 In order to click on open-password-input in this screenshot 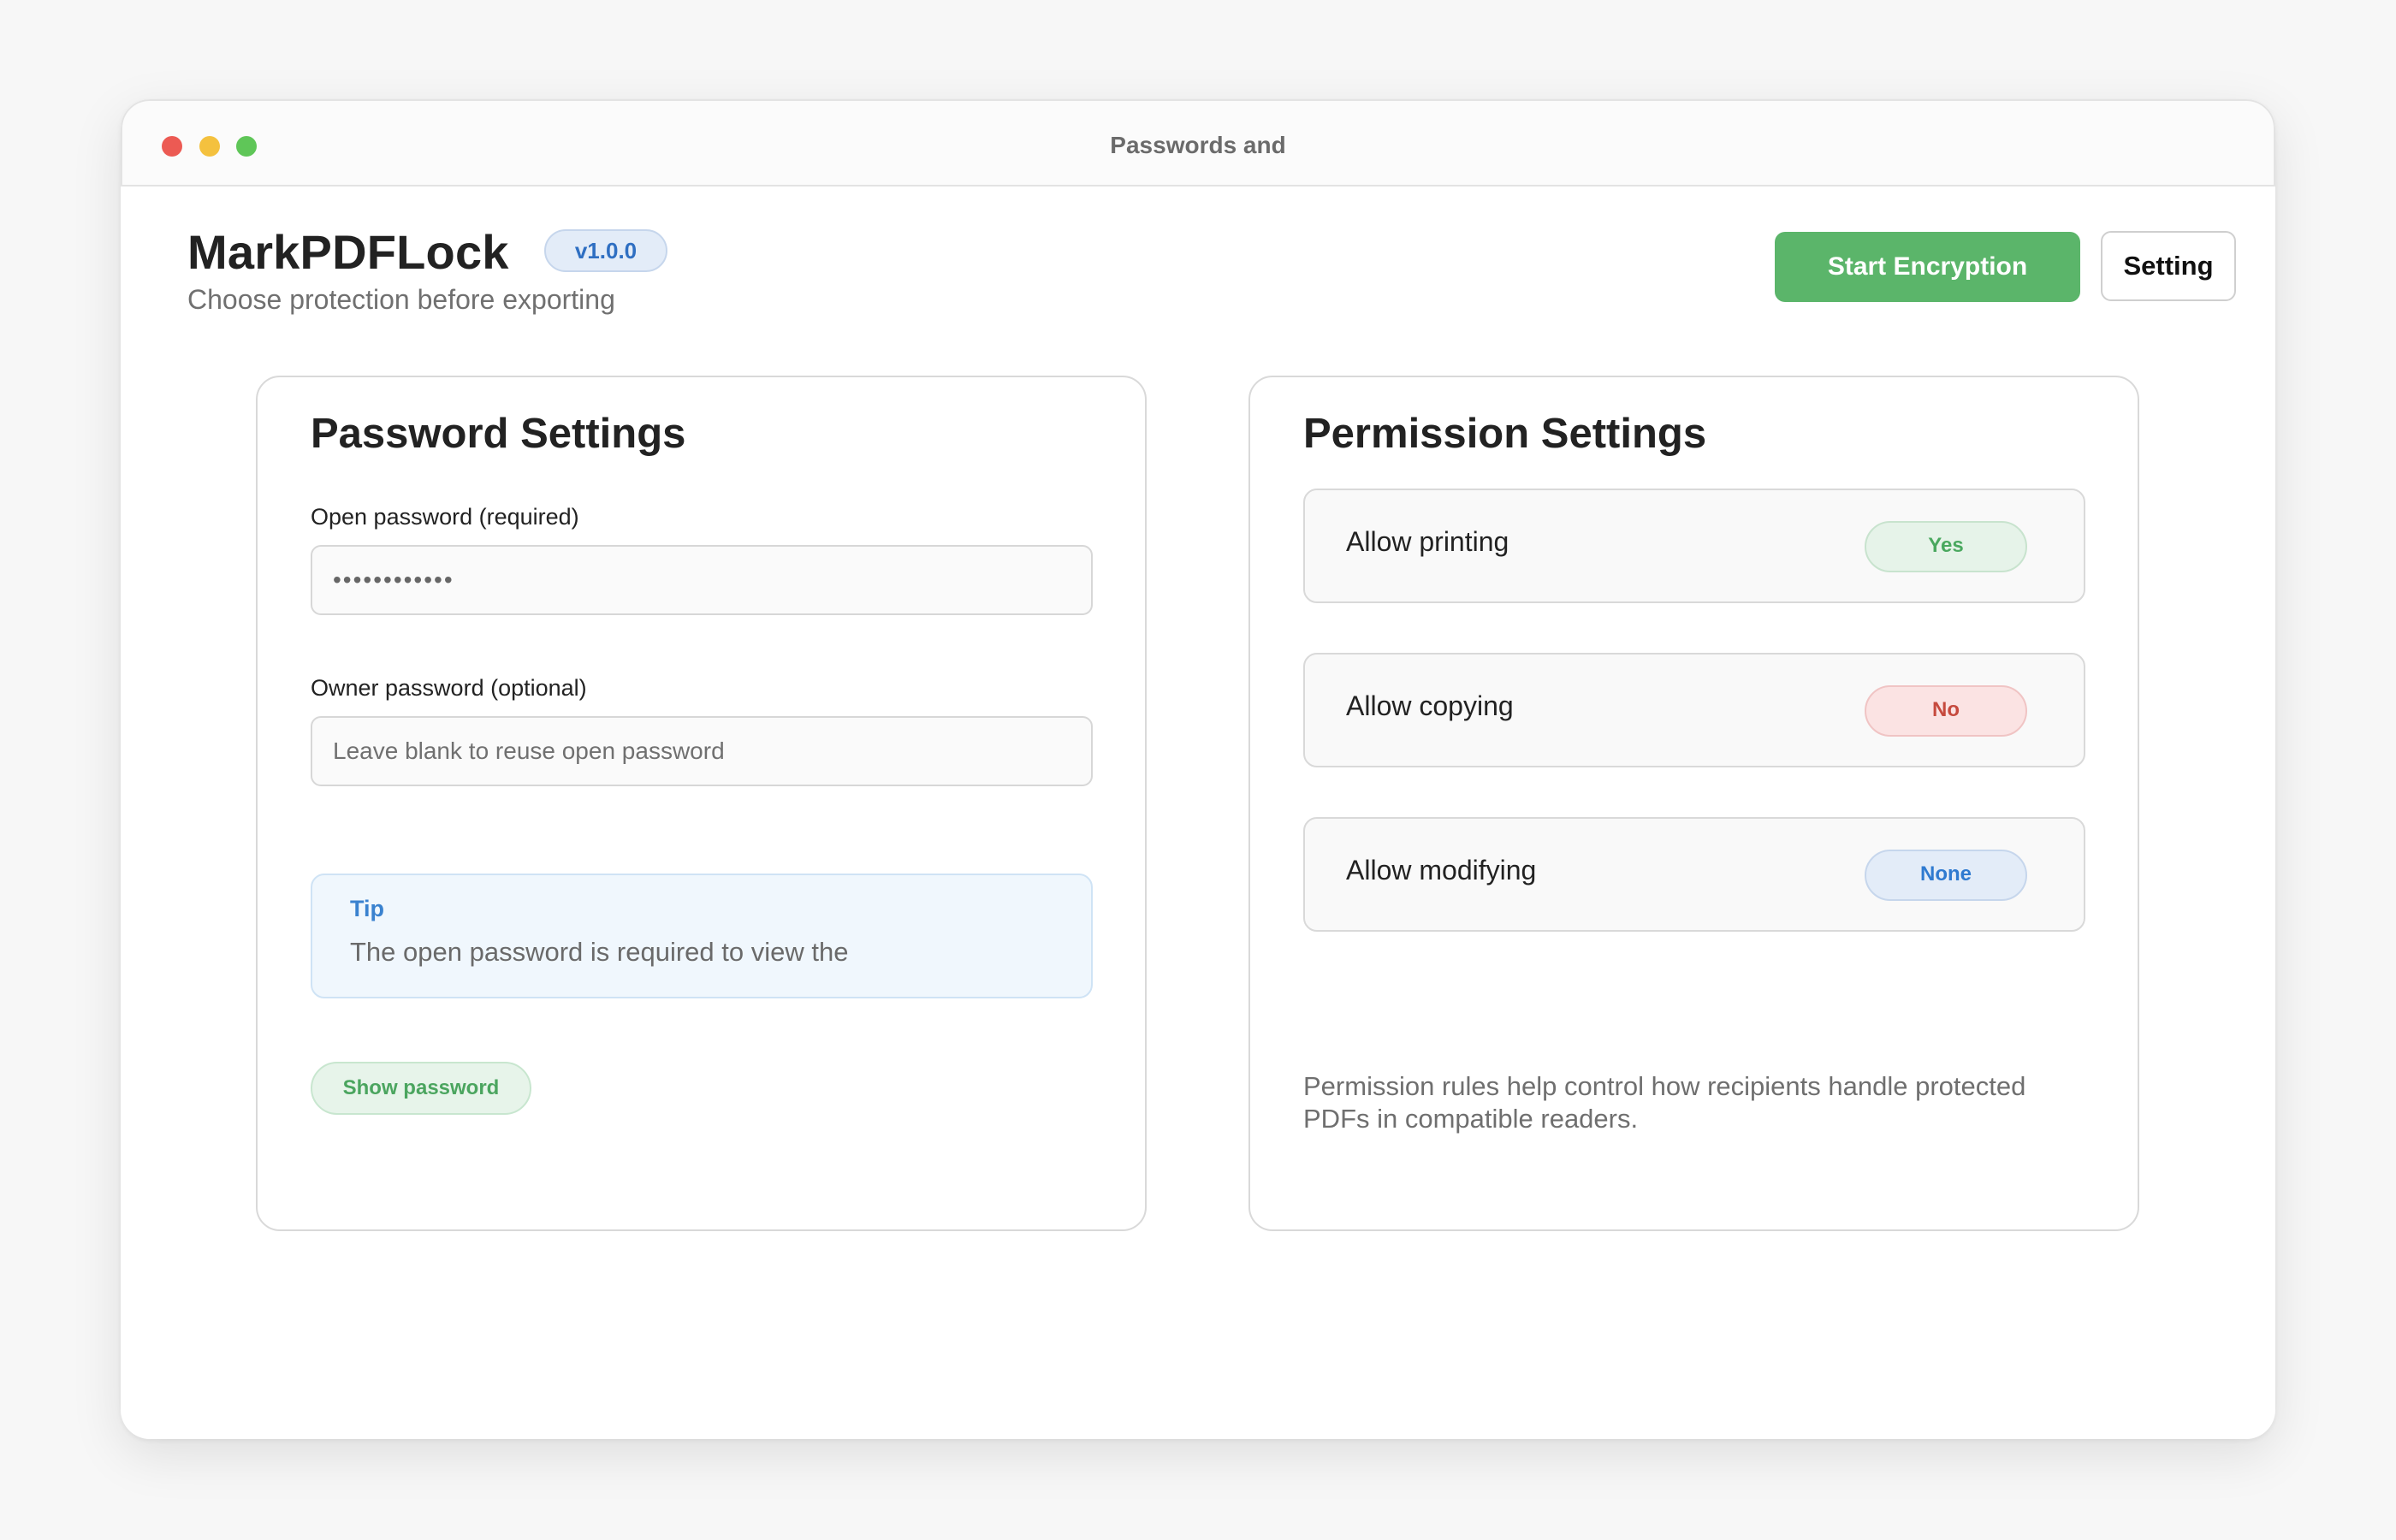, I will do `click(702, 580)`.